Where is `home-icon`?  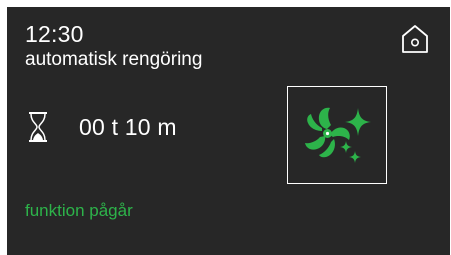 home-icon is located at coordinates (415, 39).